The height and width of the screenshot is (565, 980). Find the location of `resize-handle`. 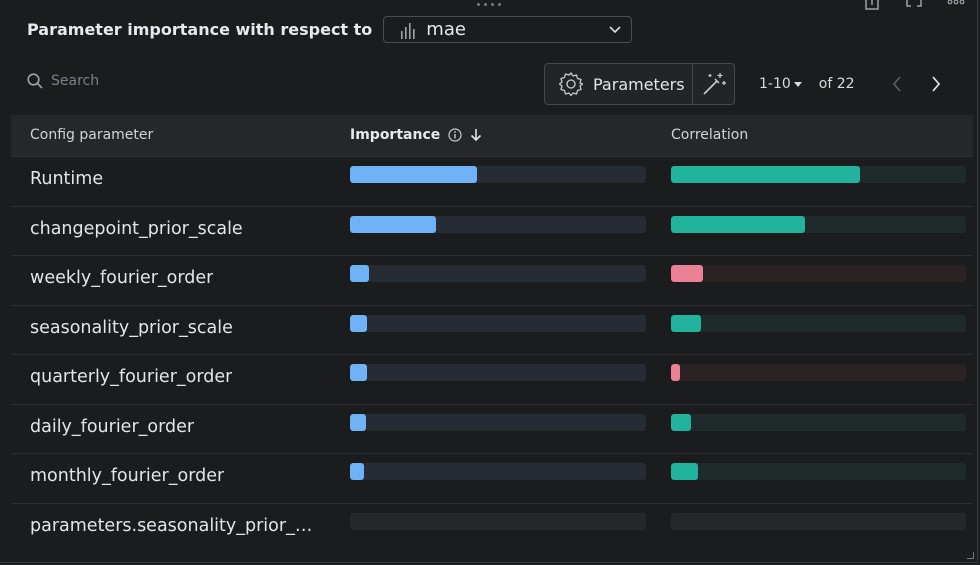

resize-handle is located at coordinates (970, 555).